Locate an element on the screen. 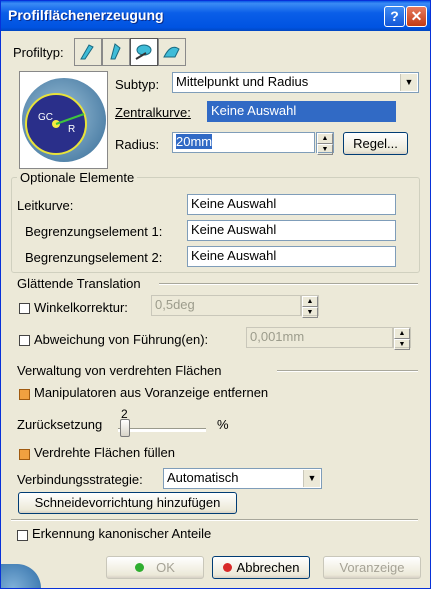 The width and height of the screenshot is (431, 589). preview-button: Voranzeige is located at coordinates (372, 567).